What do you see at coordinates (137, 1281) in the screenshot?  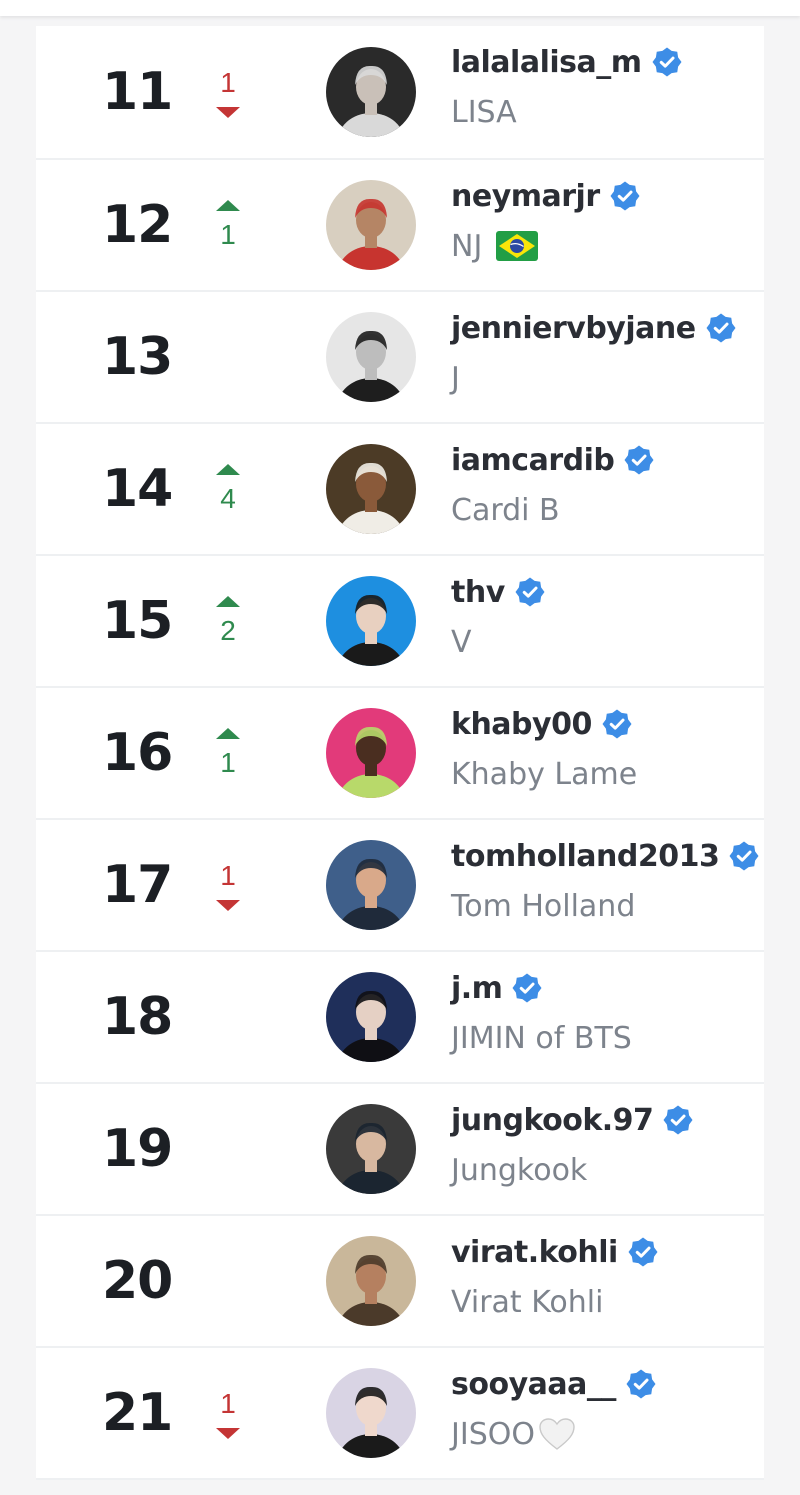 I see `rank-number: 20` at bounding box center [137, 1281].